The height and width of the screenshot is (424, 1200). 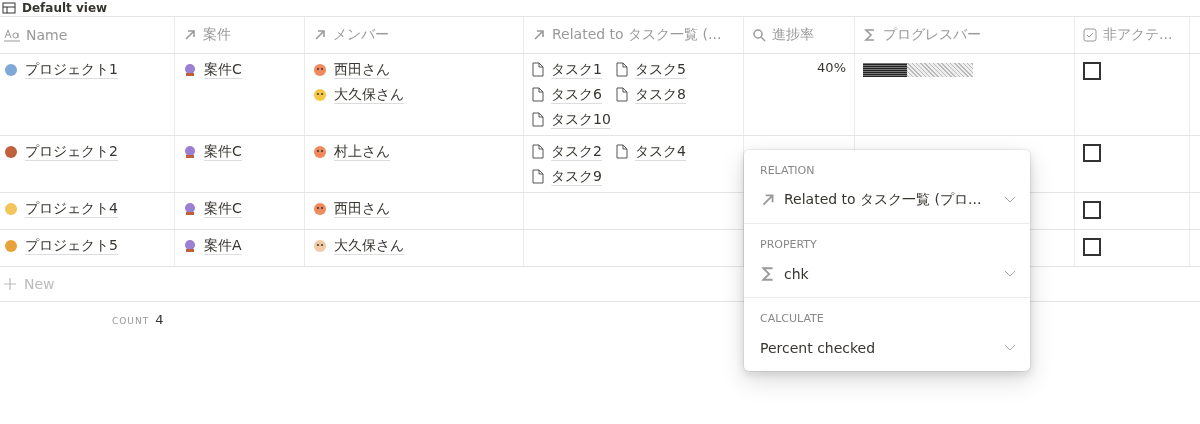 What do you see at coordinates (1090, 35) in the screenshot?
I see `checkbox-type-icon` at bounding box center [1090, 35].